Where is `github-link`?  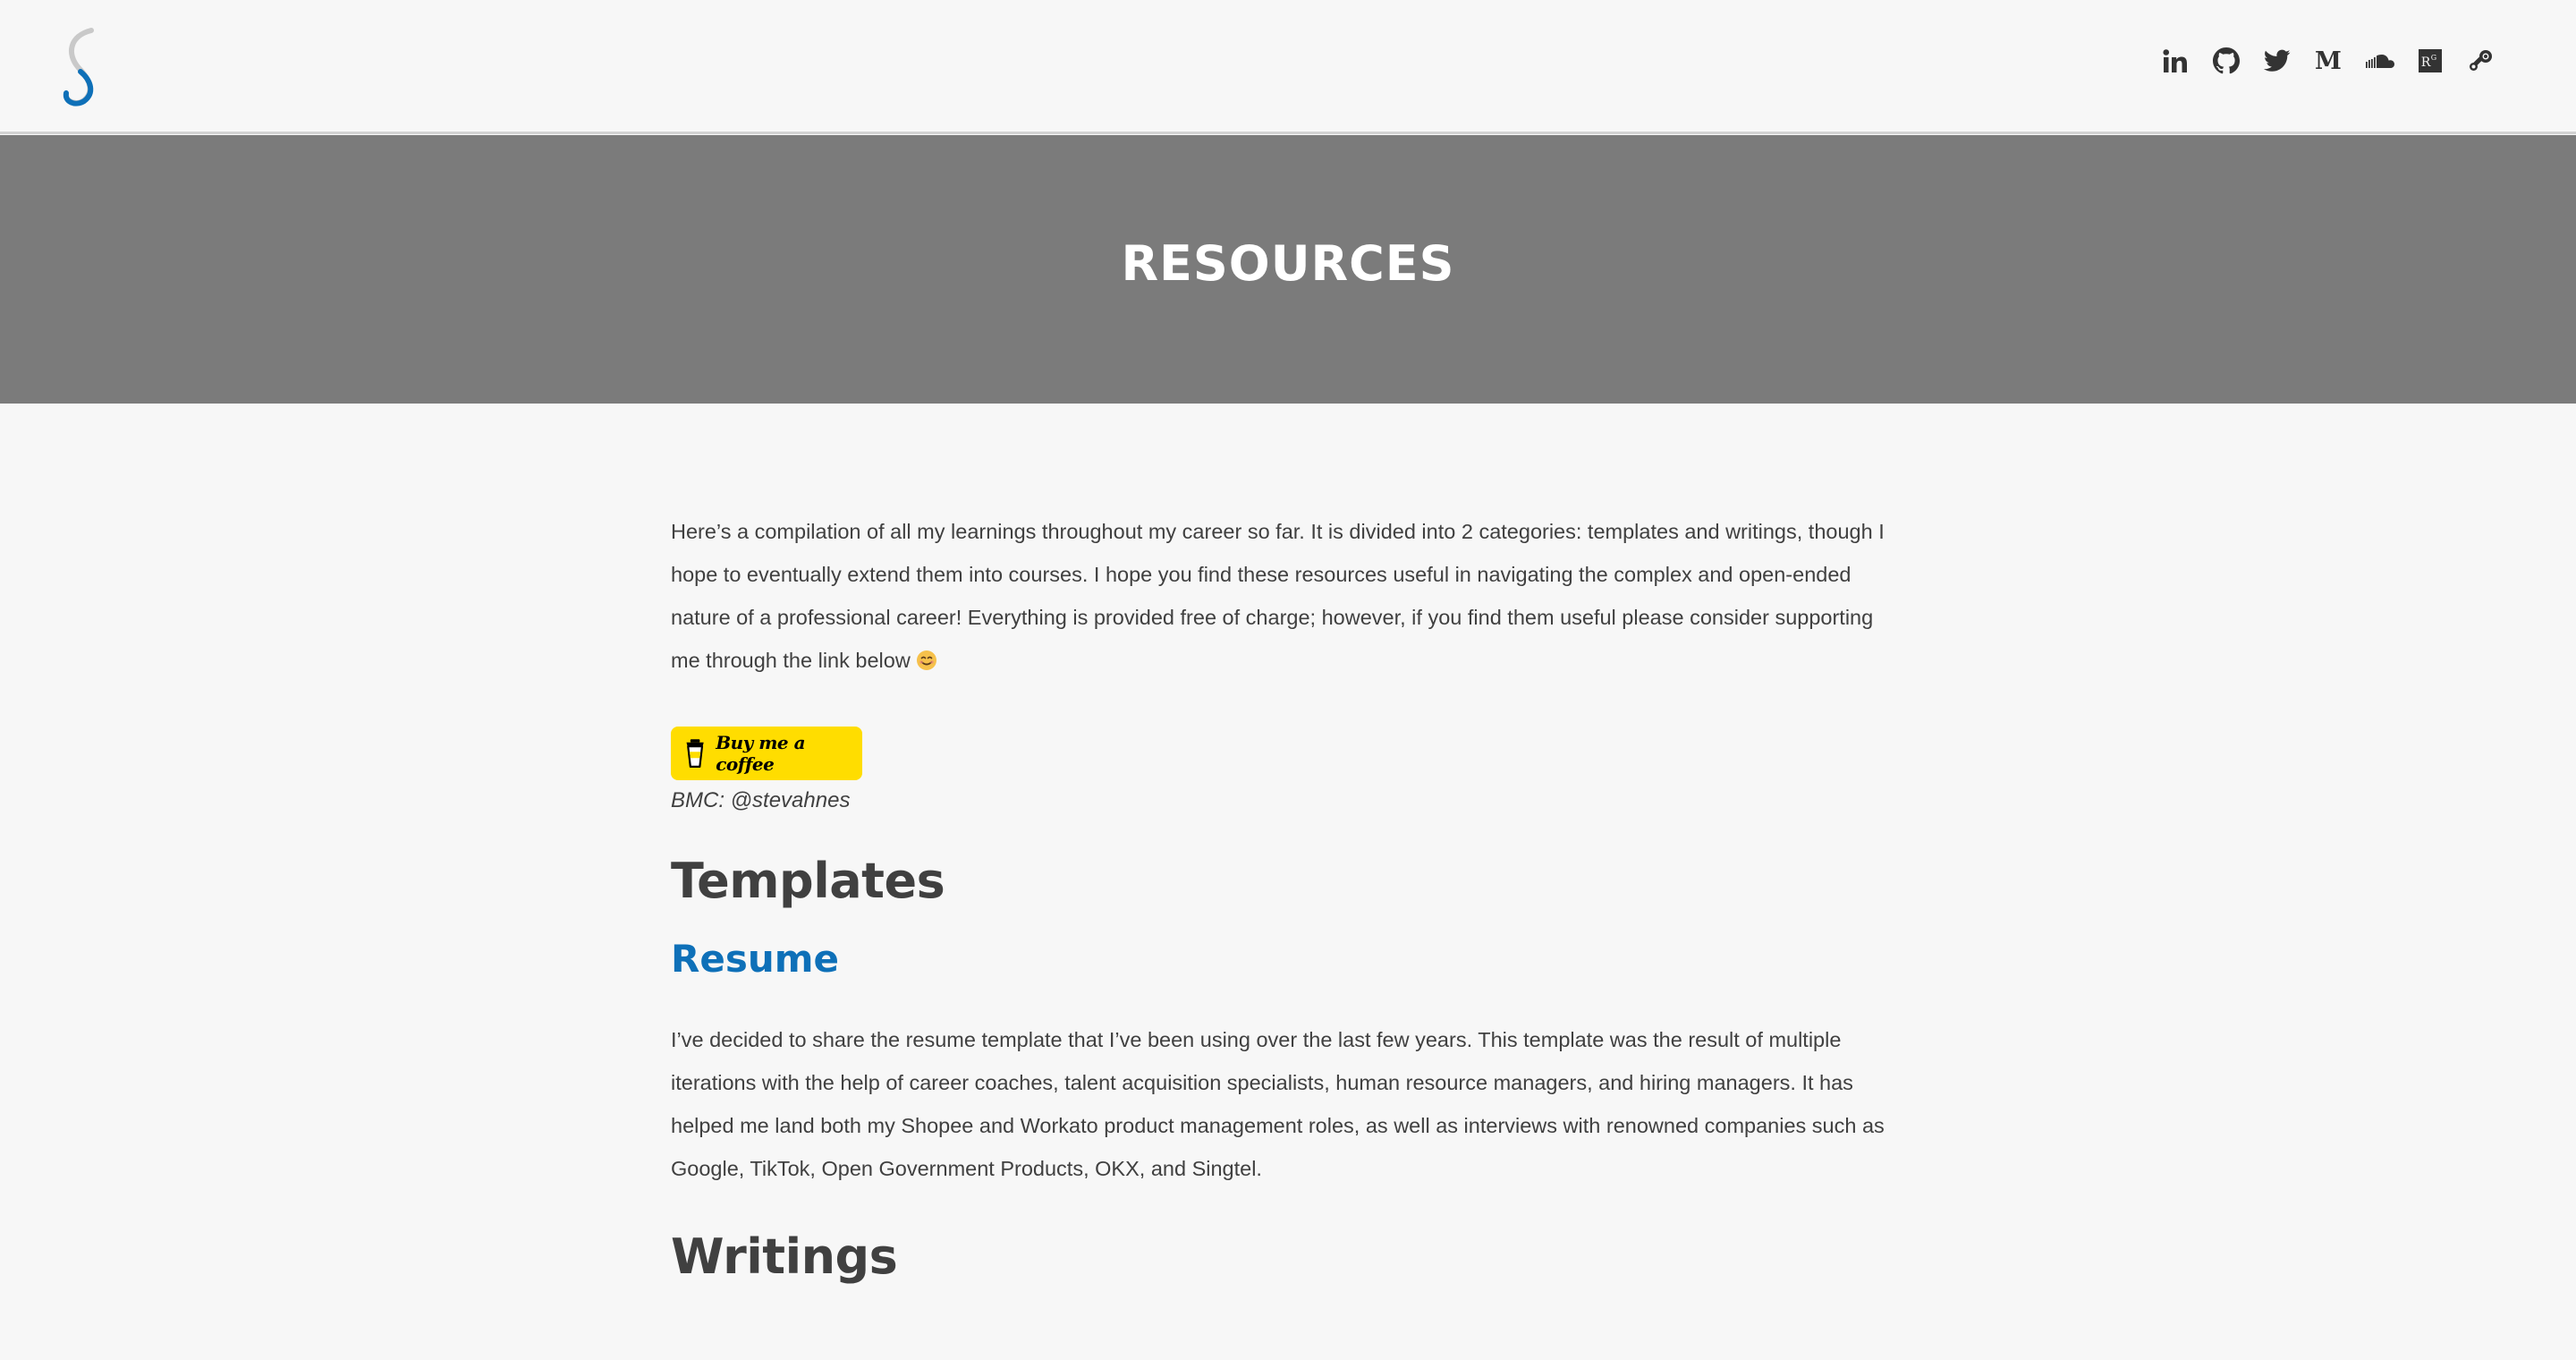 github-link is located at coordinates (2225, 61).